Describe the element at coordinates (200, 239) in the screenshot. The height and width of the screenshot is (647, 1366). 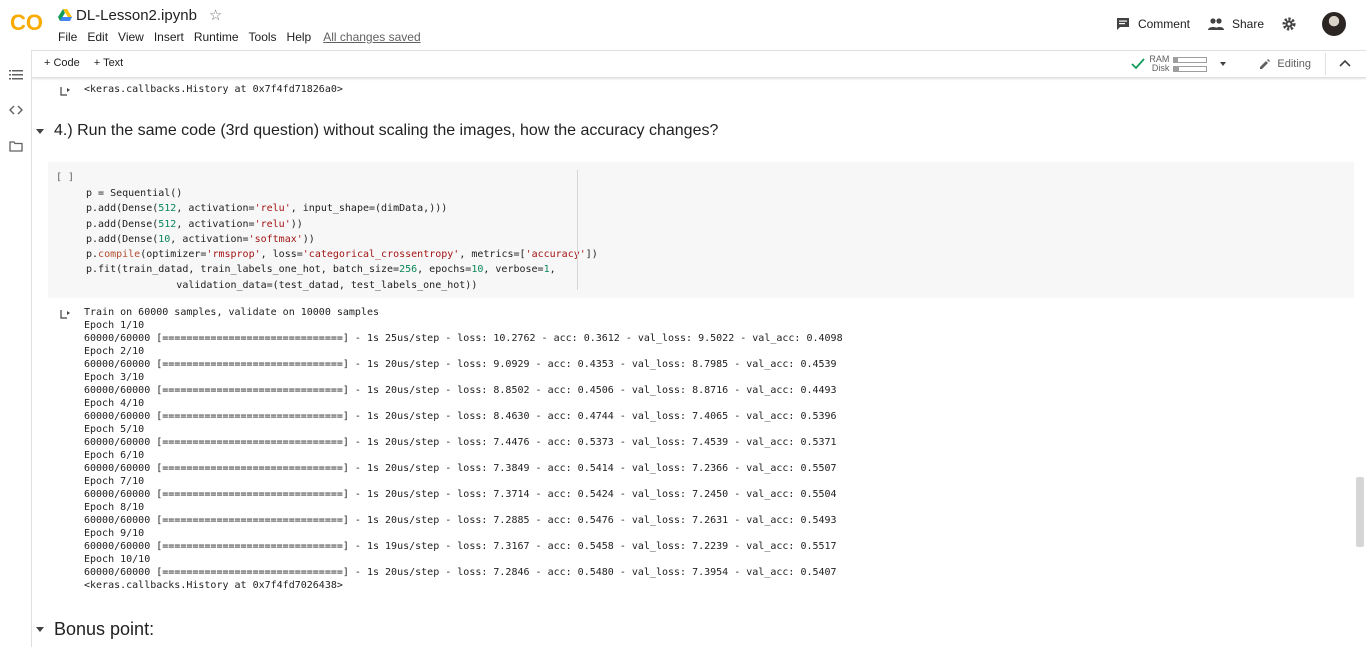
I see `code-line: p.add(Dense(10, activation='softmax'))` at that location.